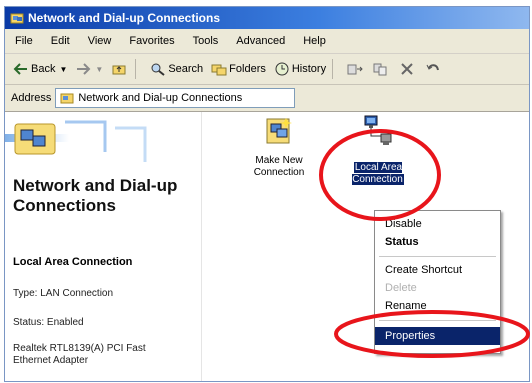  Describe the element at coordinates (378, 130) in the screenshot. I see `lan-connection-icon` at that location.